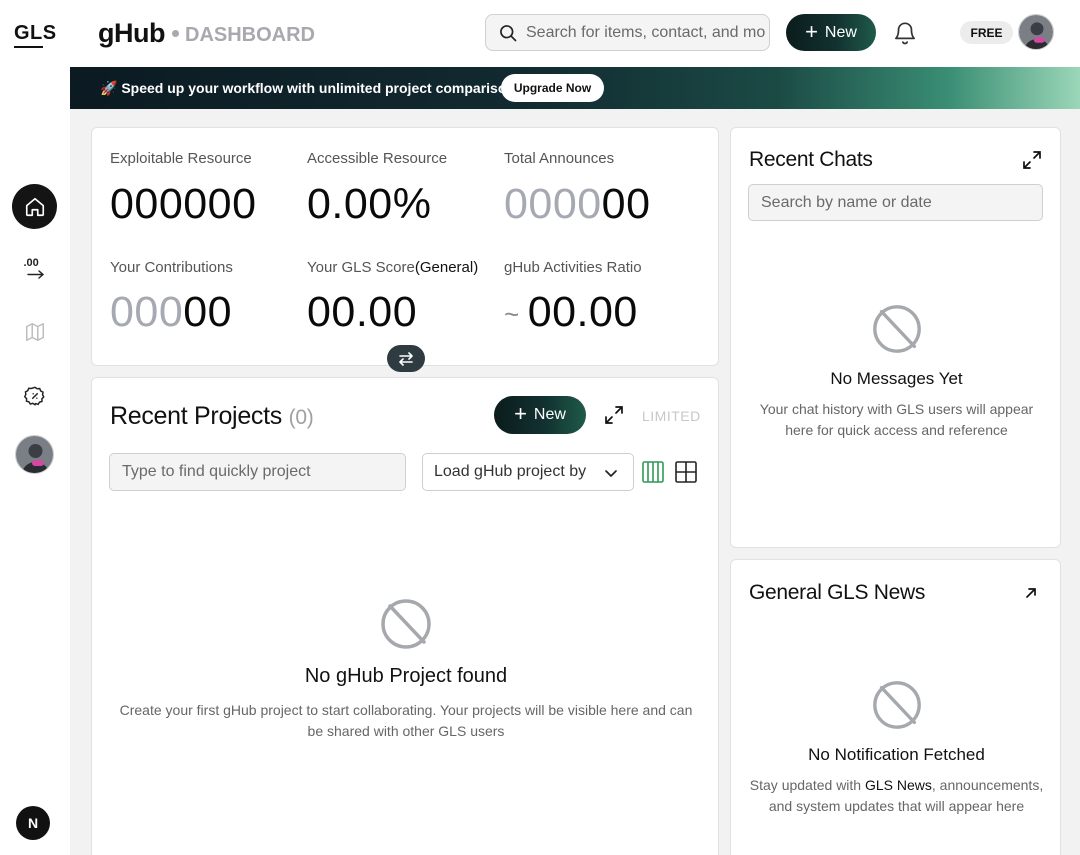 Image resolution: width=1080 pixels, height=855 pixels. Describe the element at coordinates (175, 34) in the screenshot. I see `separator-dot` at that location.